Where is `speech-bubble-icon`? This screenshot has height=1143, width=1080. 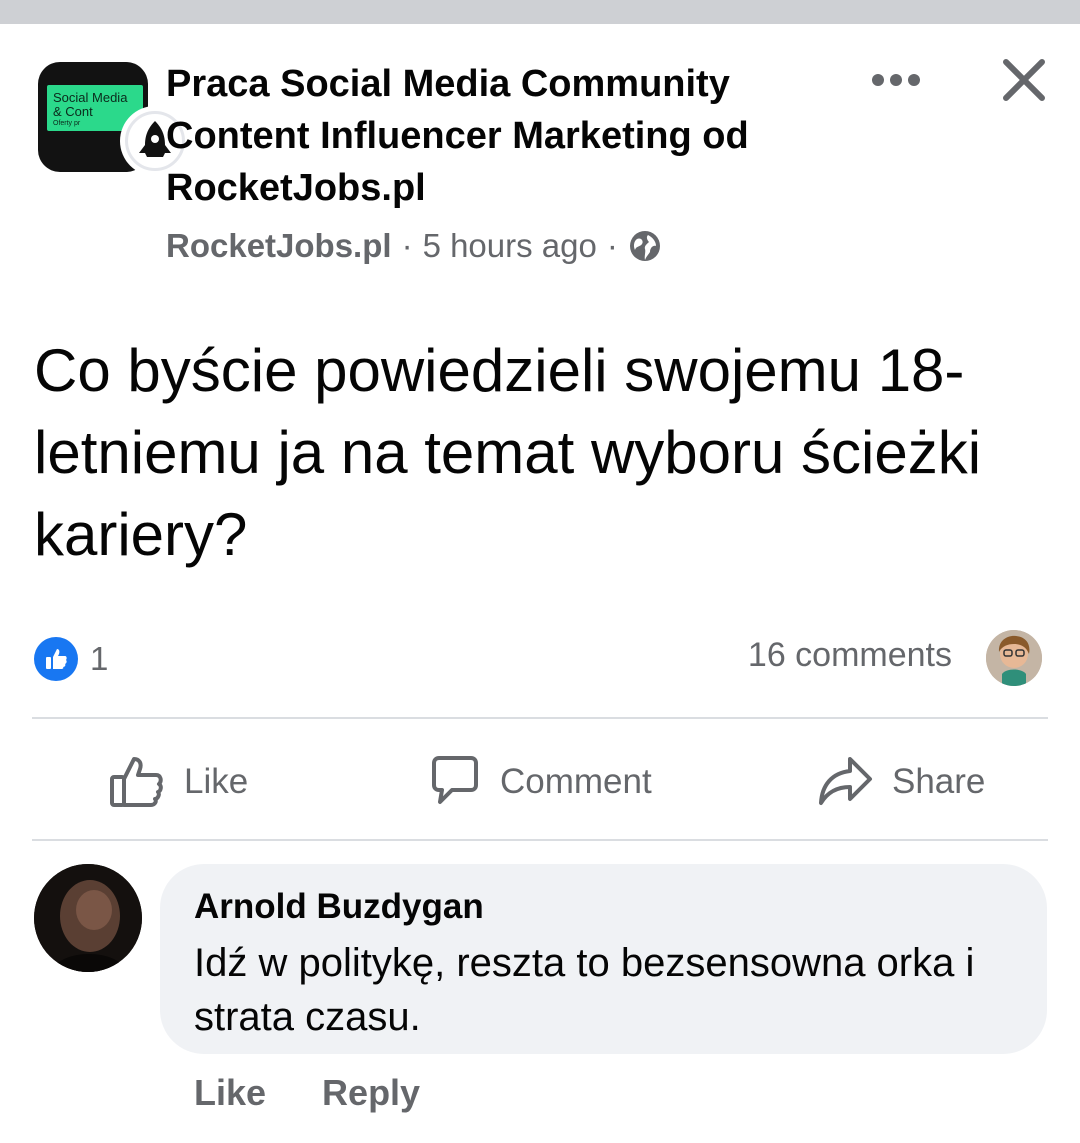
speech-bubble-icon is located at coordinates (455, 780).